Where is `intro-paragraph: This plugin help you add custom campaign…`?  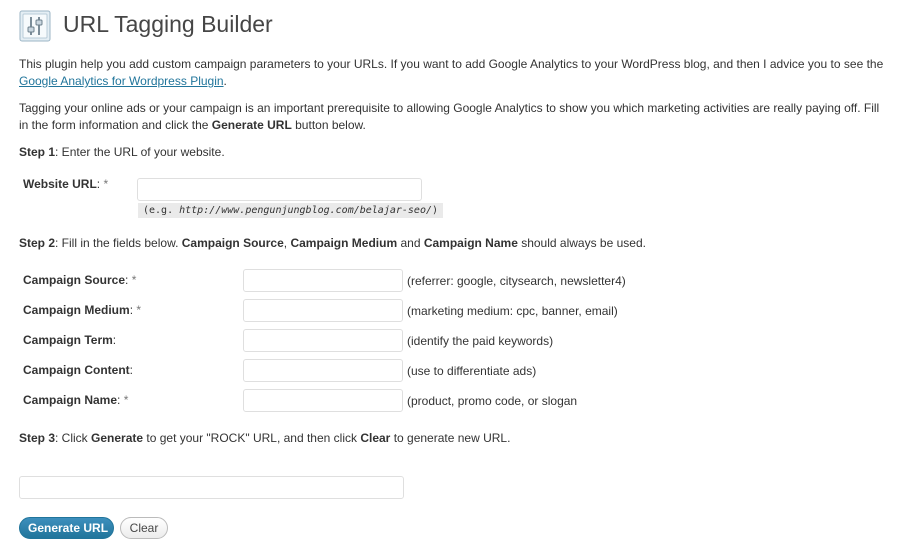
intro-paragraph: This plugin help you add custom campaign… is located at coordinates (454, 73).